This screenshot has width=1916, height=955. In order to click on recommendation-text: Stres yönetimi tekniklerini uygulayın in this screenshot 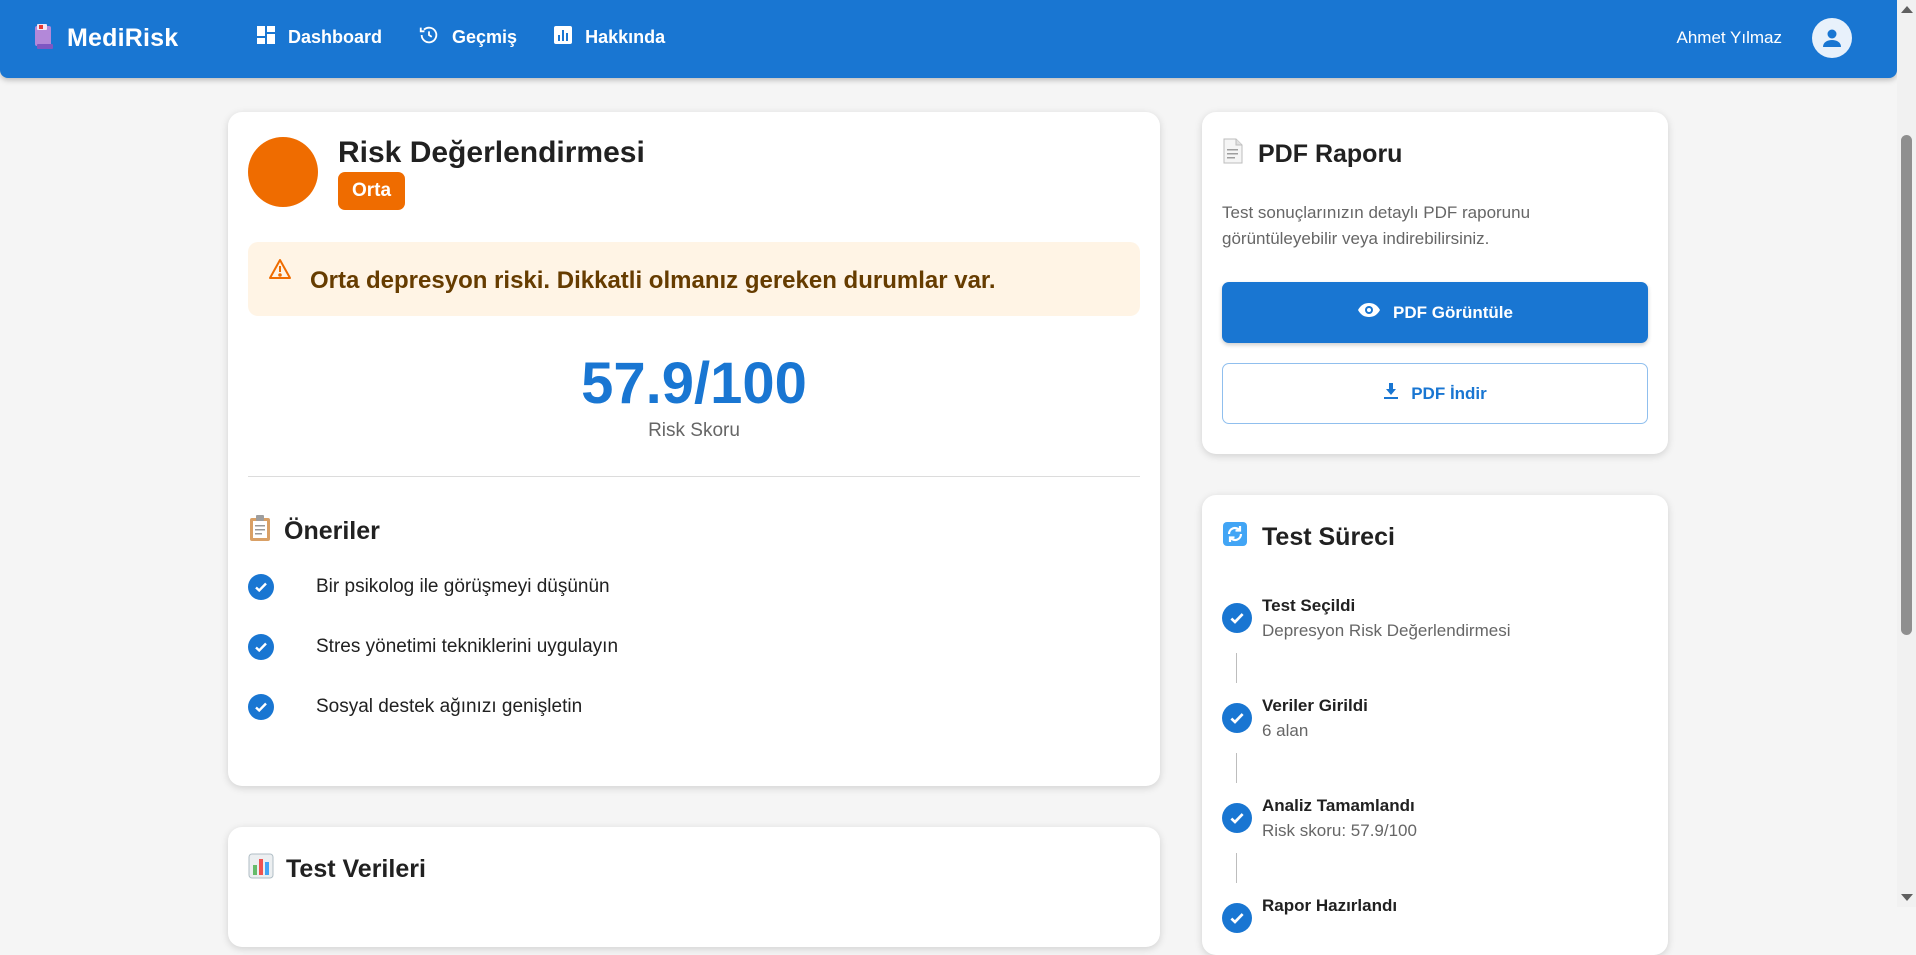, I will do `click(467, 646)`.